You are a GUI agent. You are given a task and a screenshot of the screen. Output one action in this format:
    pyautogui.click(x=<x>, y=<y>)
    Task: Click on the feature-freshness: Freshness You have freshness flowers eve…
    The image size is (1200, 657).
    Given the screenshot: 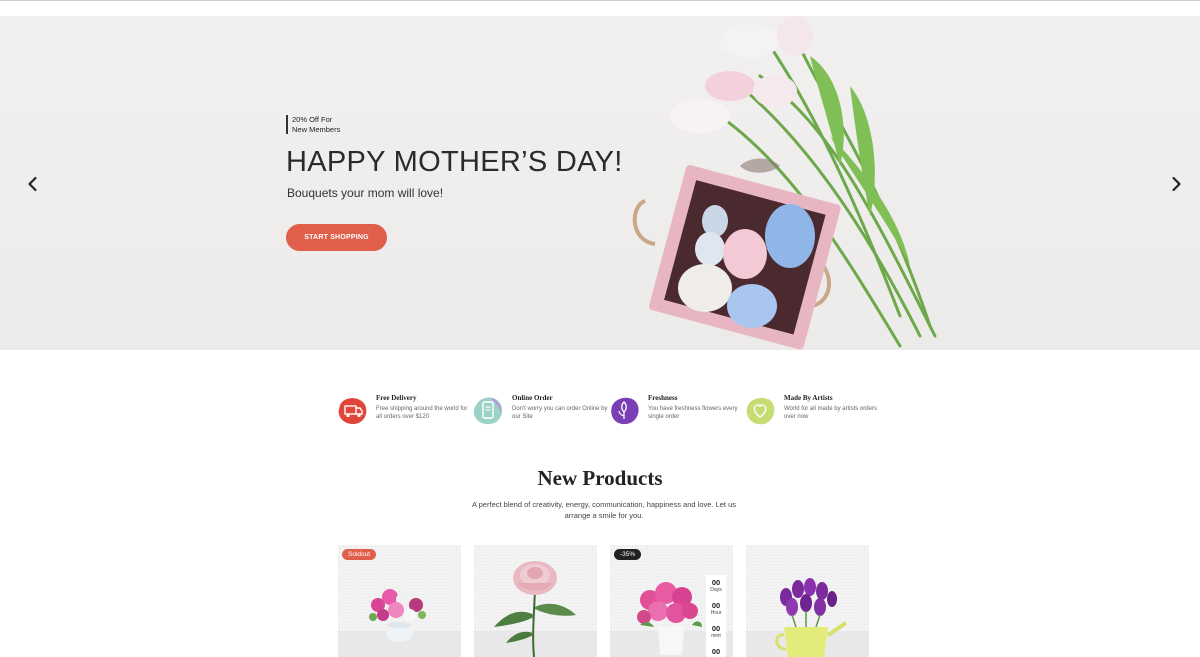 What is the action you would take?
    pyautogui.click(x=673, y=412)
    